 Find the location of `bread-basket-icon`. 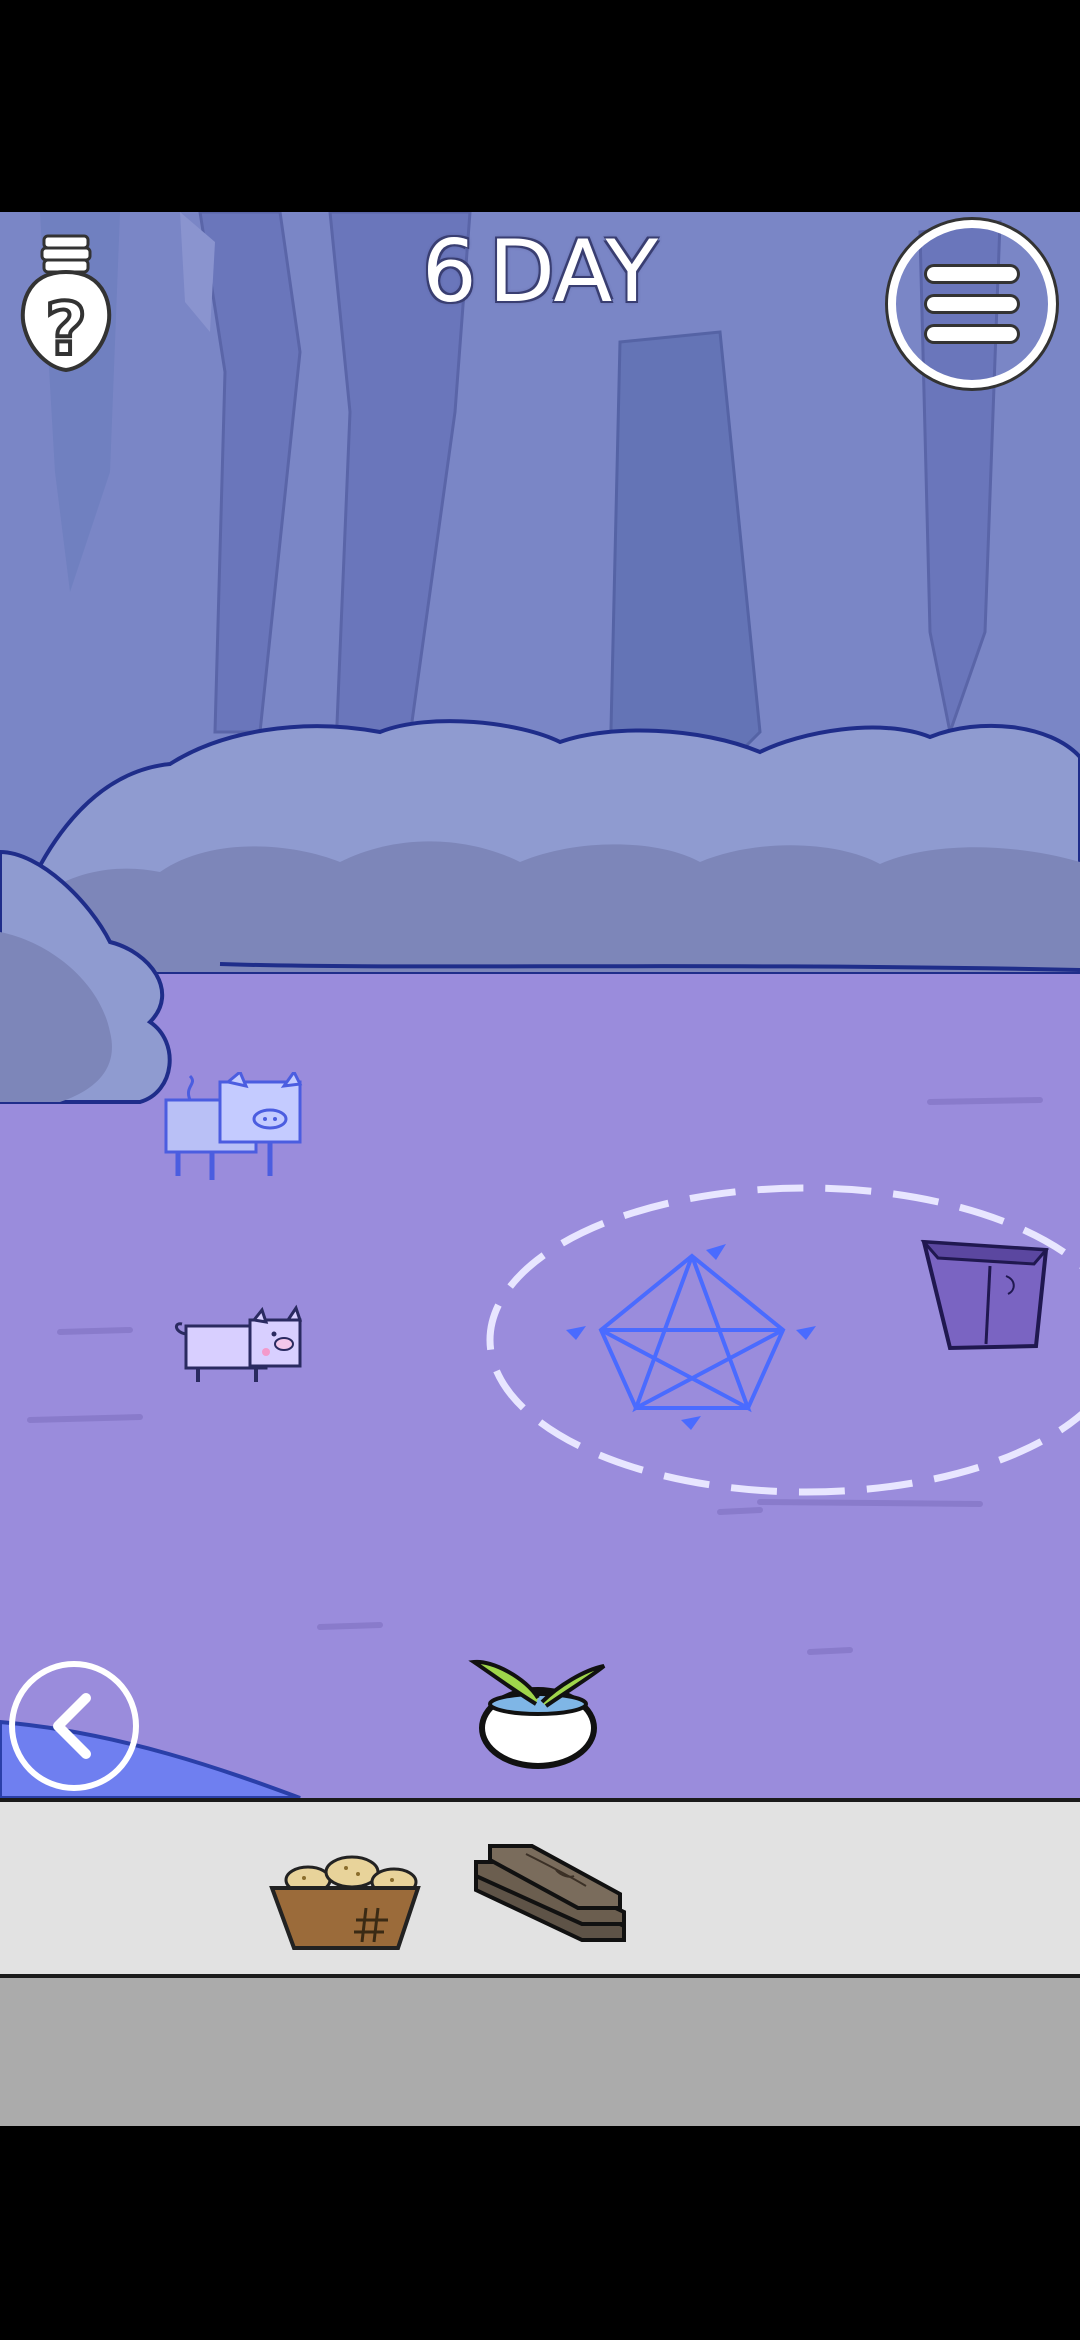

bread-basket-icon is located at coordinates (345, 1902).